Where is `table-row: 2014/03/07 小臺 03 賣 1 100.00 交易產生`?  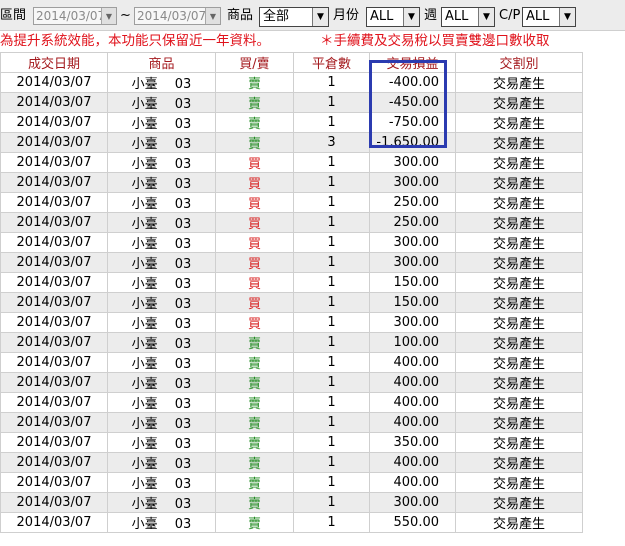 table-row: 2014/03/07 小臺 03 賣 1 100.00 交易產生 is located at coordinates (291, 342).